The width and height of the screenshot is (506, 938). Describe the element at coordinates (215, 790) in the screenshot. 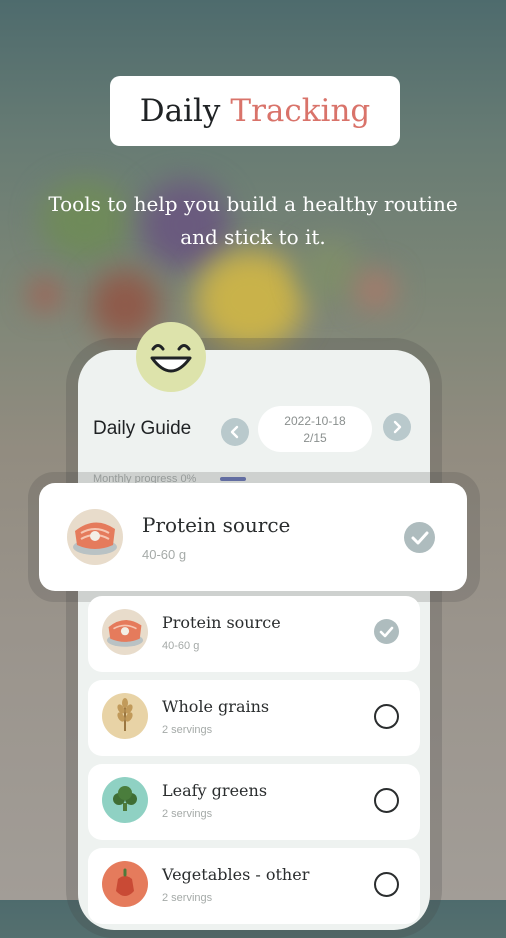

I see `food-item-name: Leafy greens` at that location.